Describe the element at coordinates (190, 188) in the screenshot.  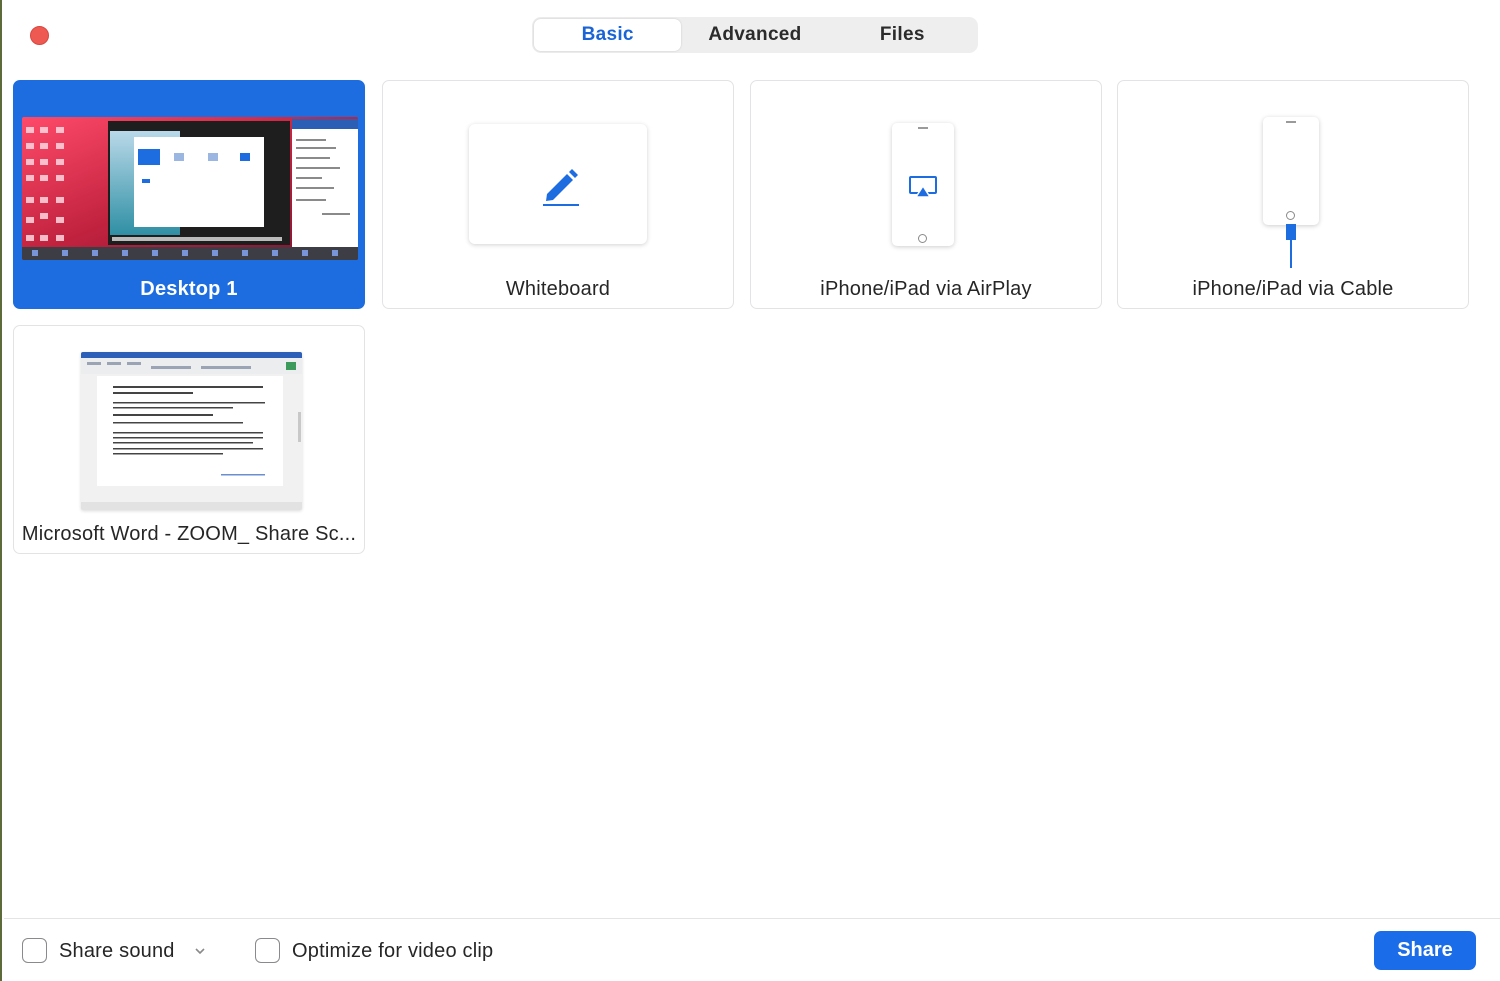
I see `desktop-preview-thumbnail` at that location.